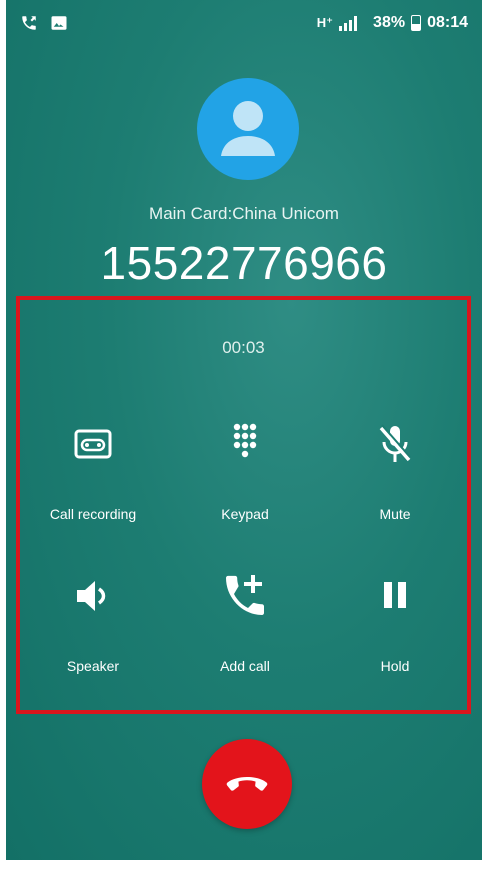 The height and width of the screenshot is (870, 488). I want to click on battery-percent: 38%, so click(389, 22).